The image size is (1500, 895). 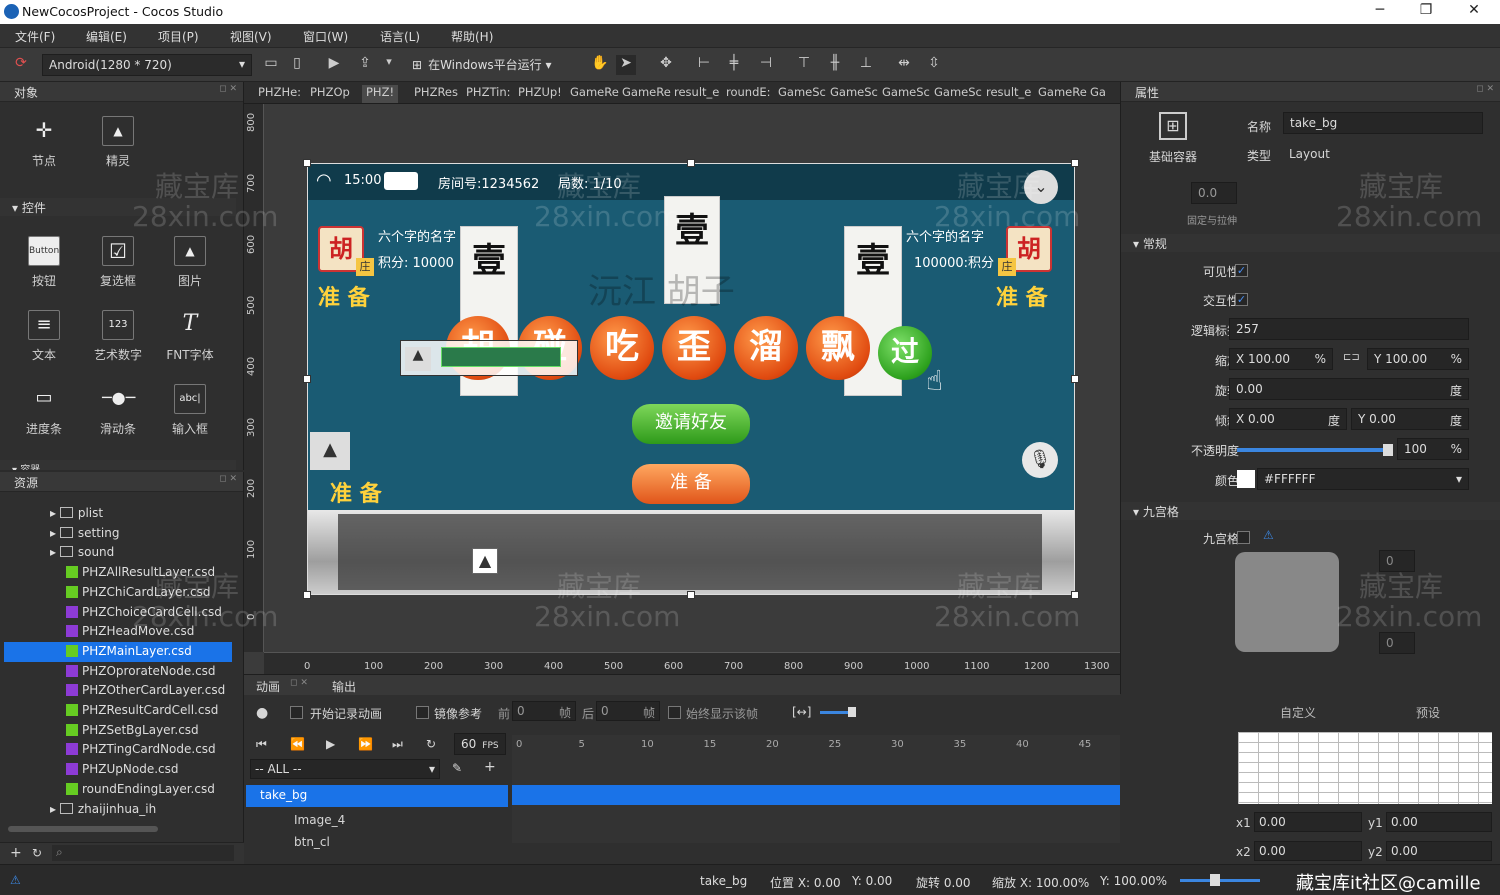 What do you see at coordinates (400, 36) in the screenshot?
I see `menu-language: 语言(L)` at bounding box center [400, 36].